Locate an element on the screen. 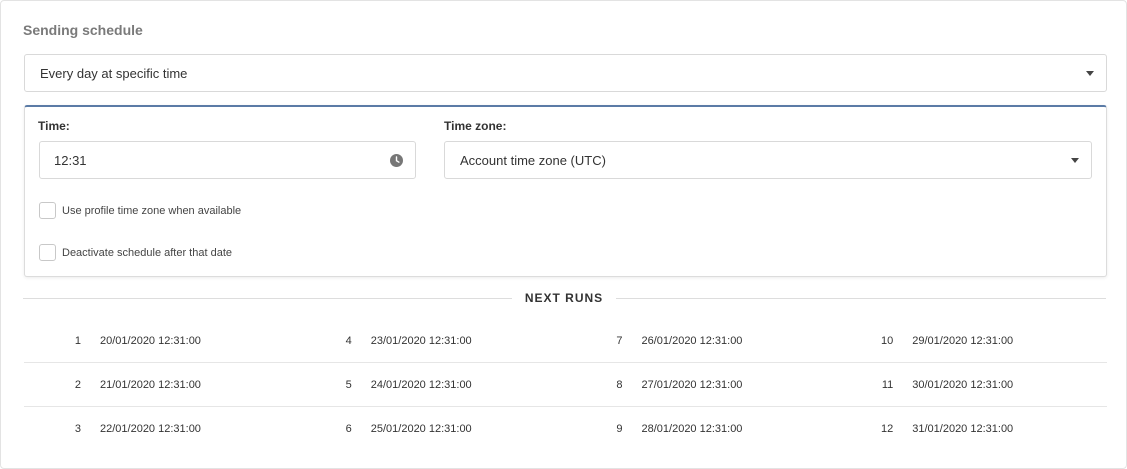  run-number: 8 is located at coordinates (619, 384).